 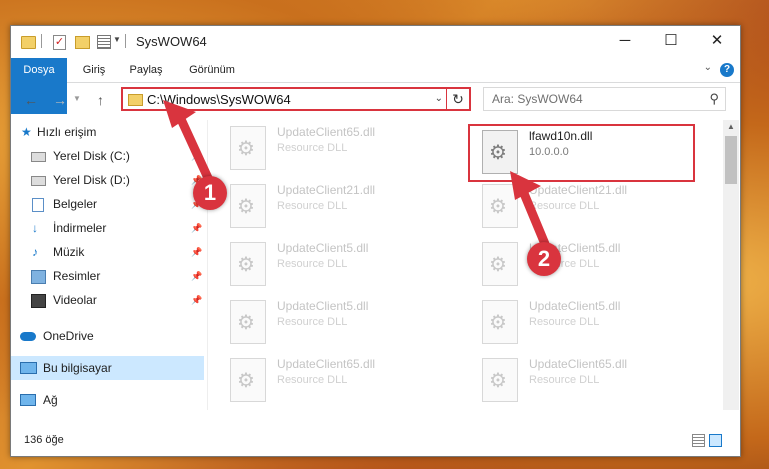 What do you see at coordinates (212, 70) in the screenshot?
I see `tab-view: Görünüm` at bounding box center [212, 70].